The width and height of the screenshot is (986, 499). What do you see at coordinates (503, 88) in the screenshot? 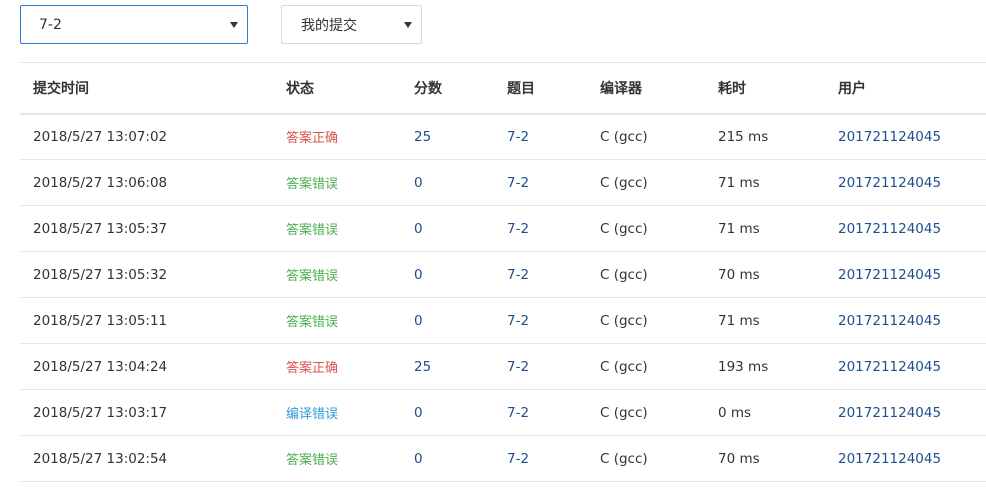
I see `table-header-row: 提交时间 状态 分数 题目 编译器 耗时 用户` at bounding box center [503, 88].